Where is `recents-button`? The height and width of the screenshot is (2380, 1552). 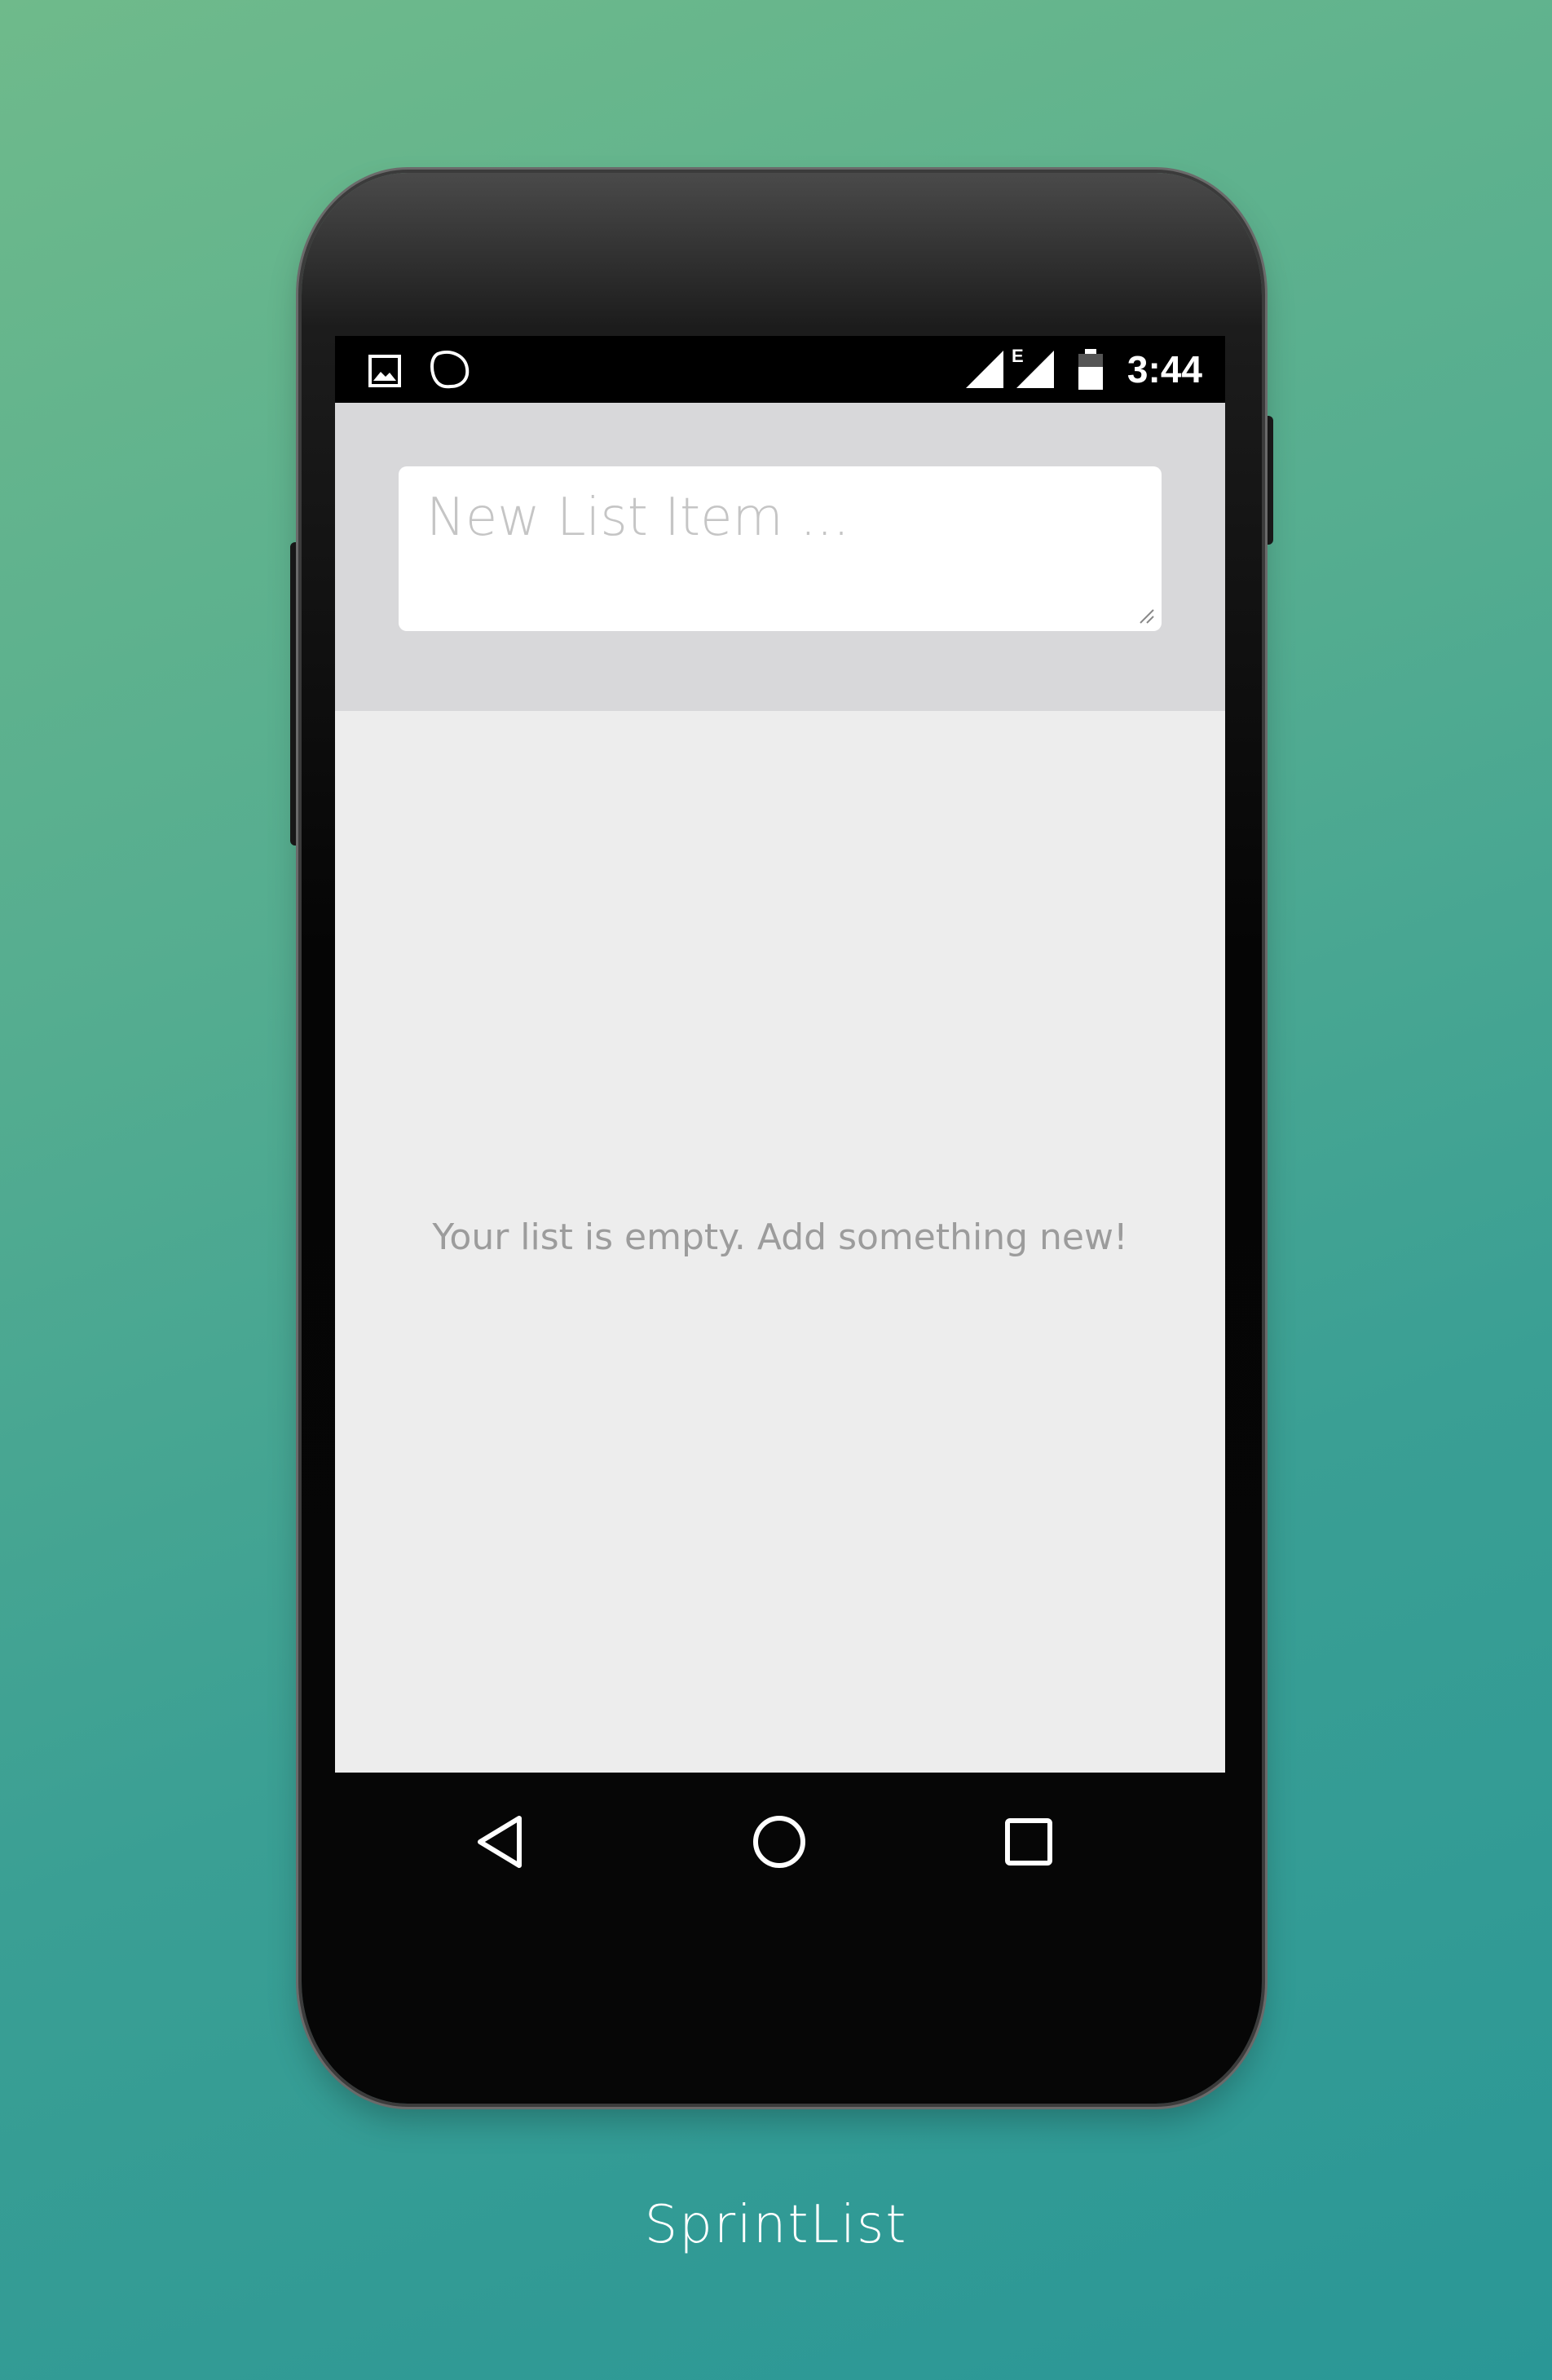 recents-button is located at coordinates (1028, 1842).